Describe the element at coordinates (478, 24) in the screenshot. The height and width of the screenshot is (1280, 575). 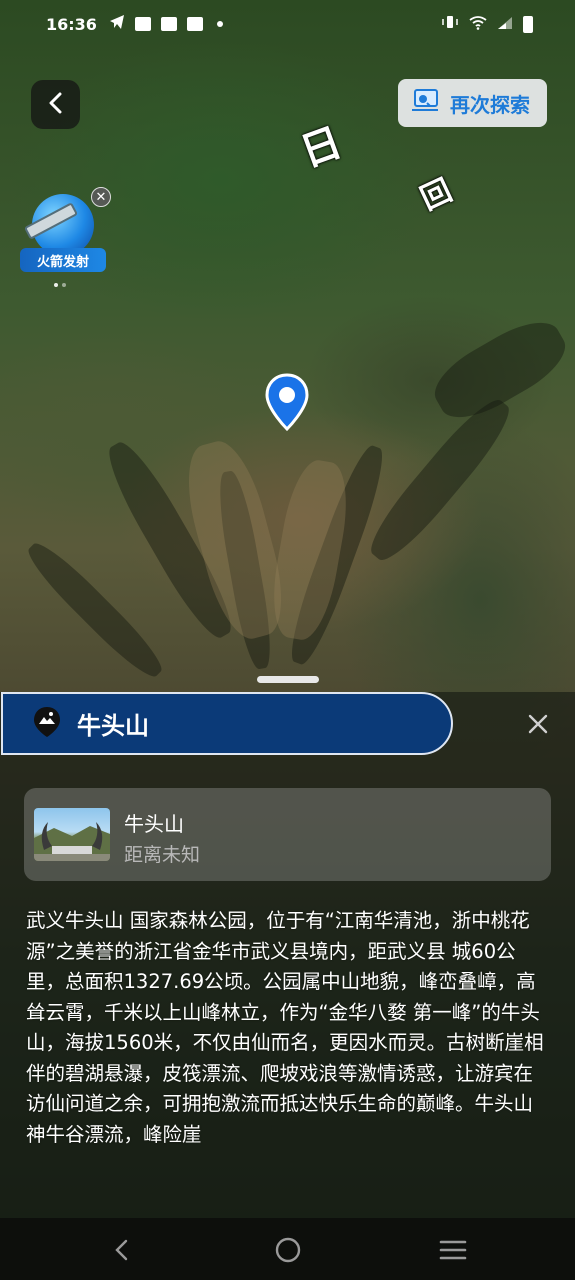
I see `wifi-icon` at that location.